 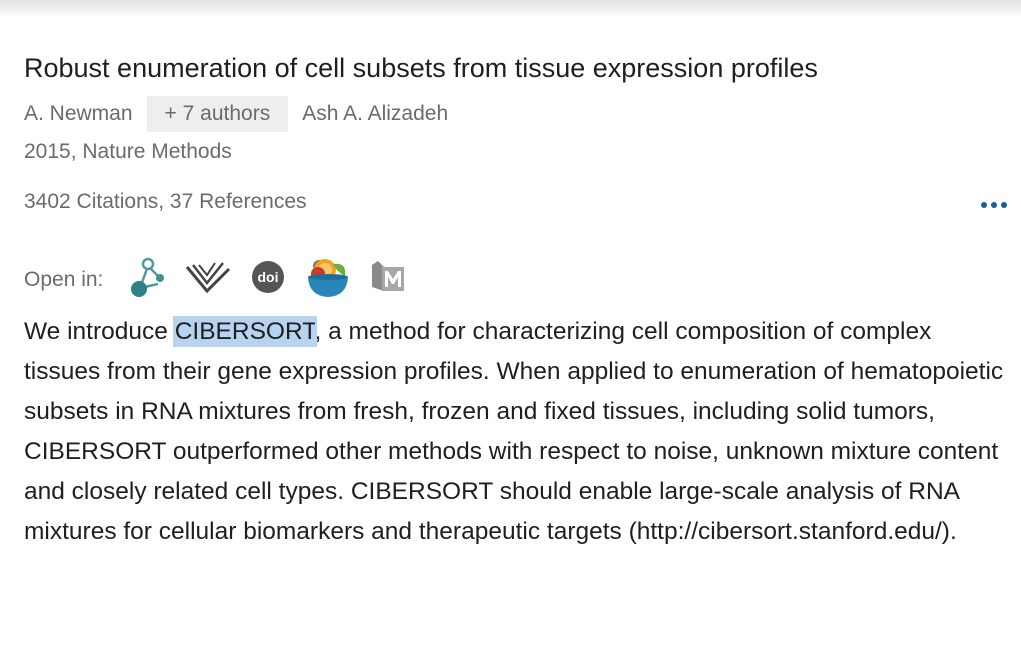 I want to click on author-first: A. Newman, so click(x=78, y=114).